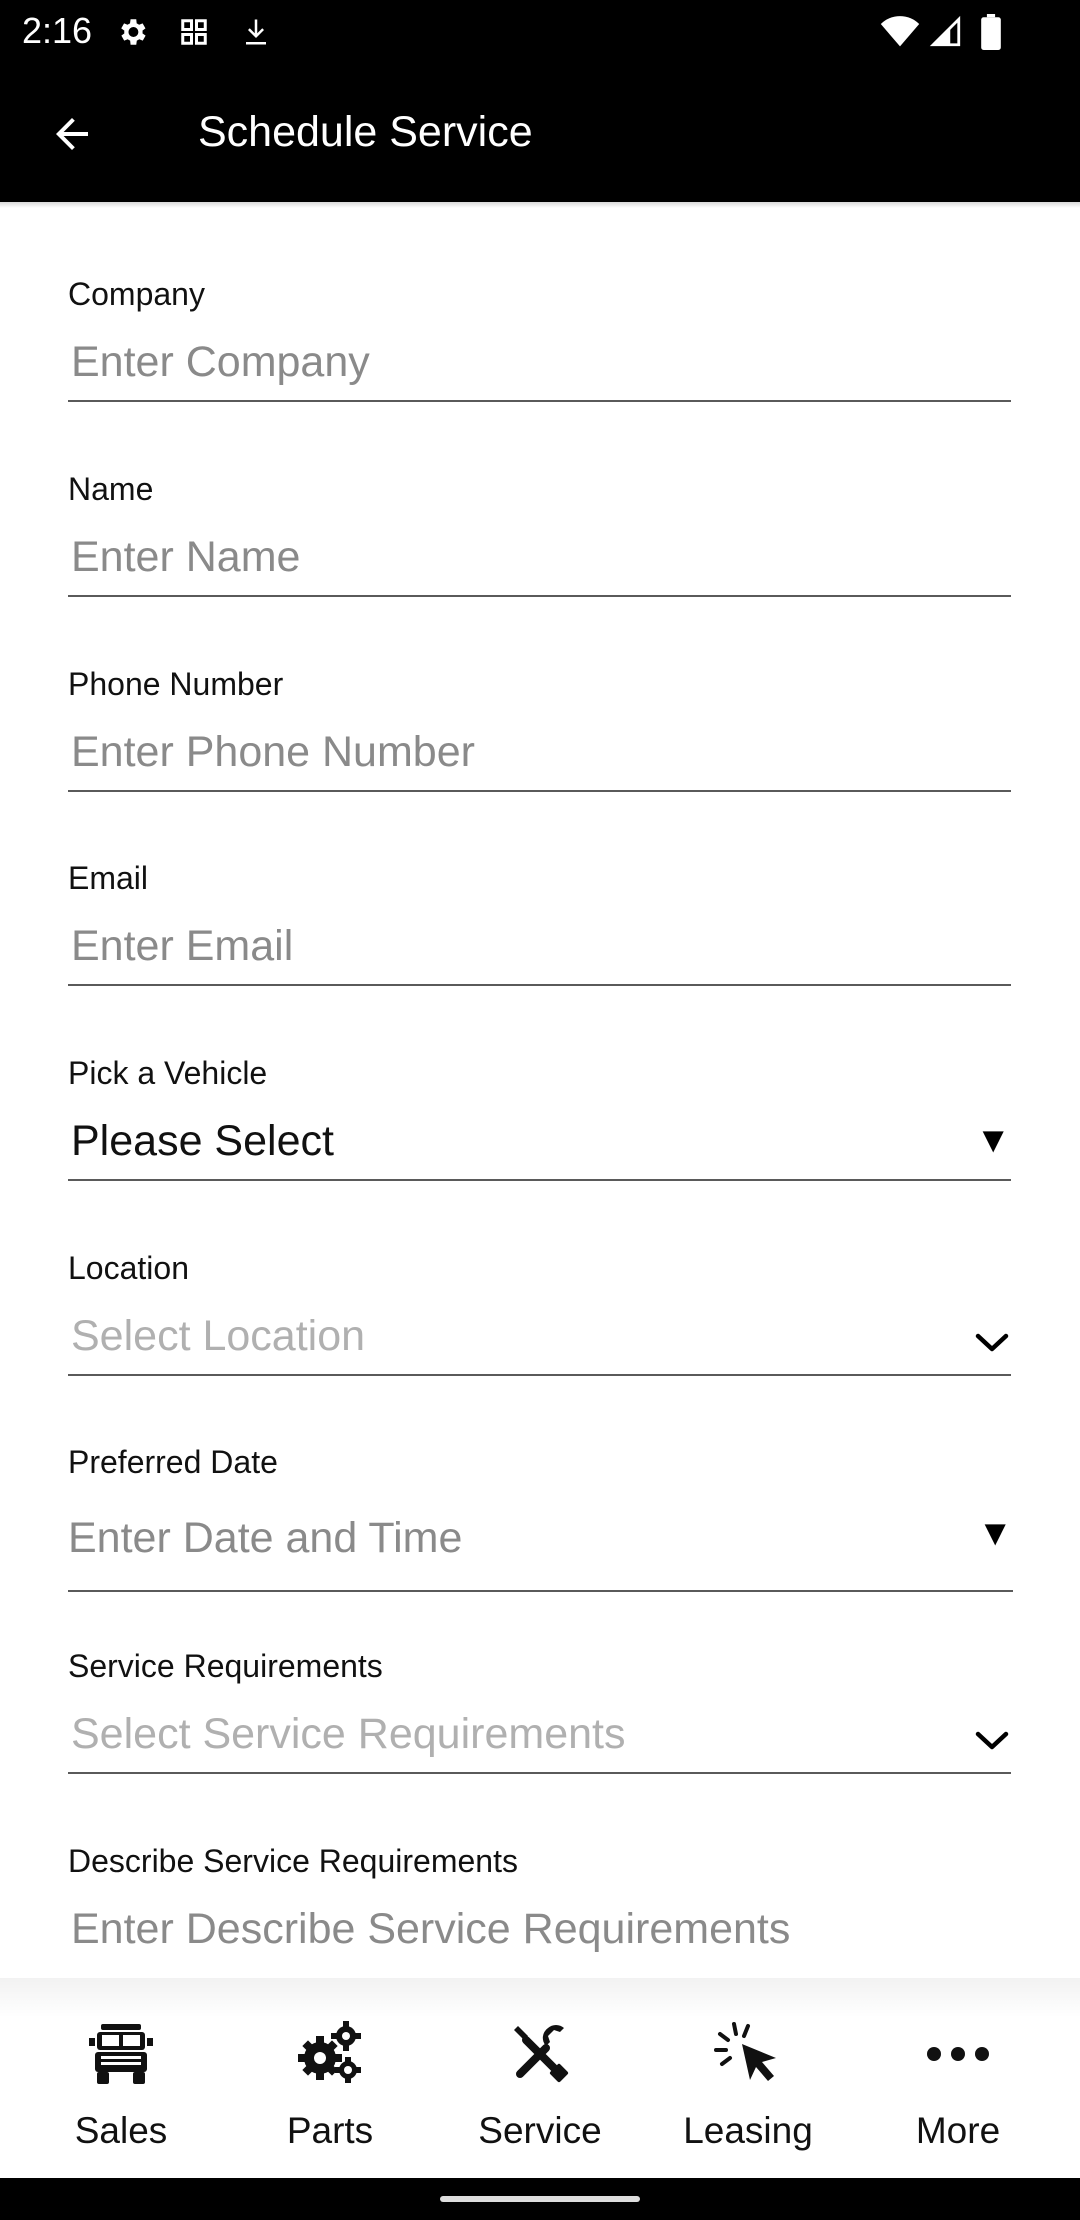  Describe the element at coordinates (111, 489) in the screenshot. I see `name-label: Name` at that location.